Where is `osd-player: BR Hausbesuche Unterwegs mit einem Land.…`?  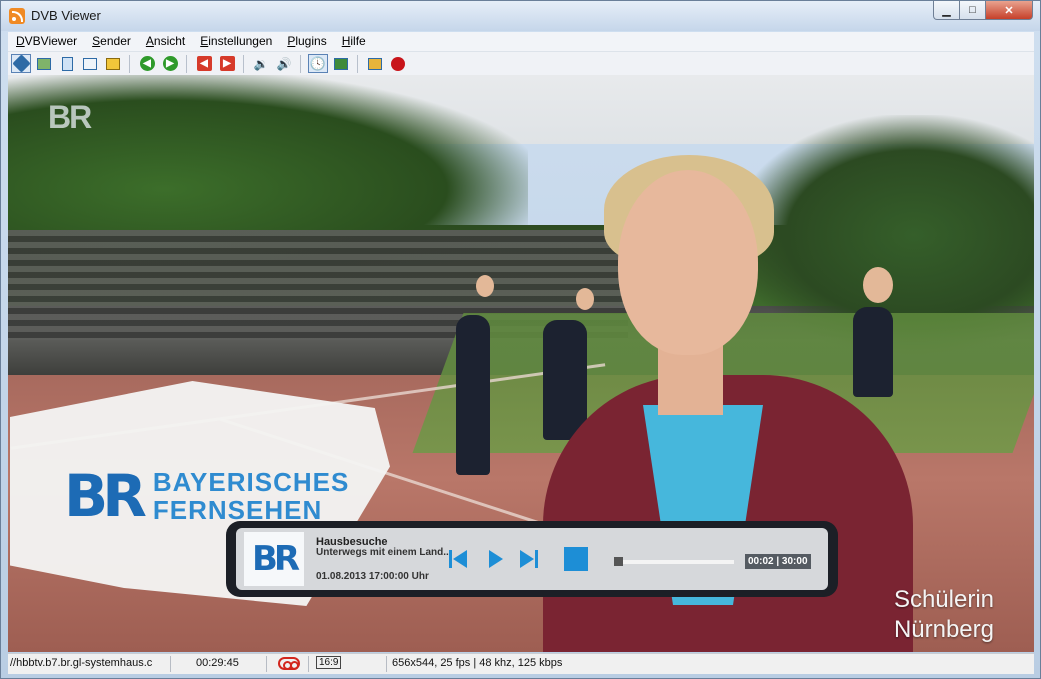 osd-player: BR Hausbesuche Unterwegs mit einem Land.… is located at coordinates (532, 559).